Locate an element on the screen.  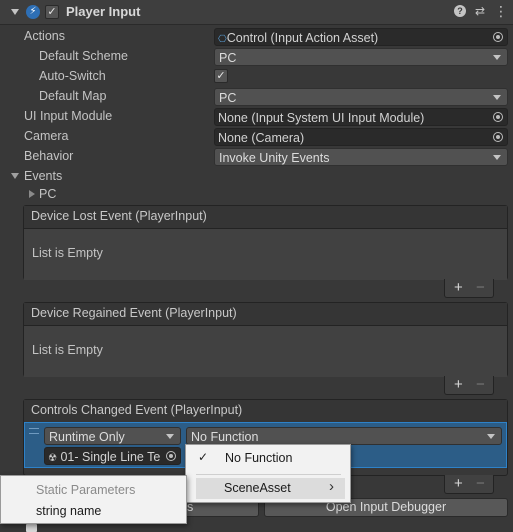
camera-field: None (Camera) is located at coordinates (361, 137).